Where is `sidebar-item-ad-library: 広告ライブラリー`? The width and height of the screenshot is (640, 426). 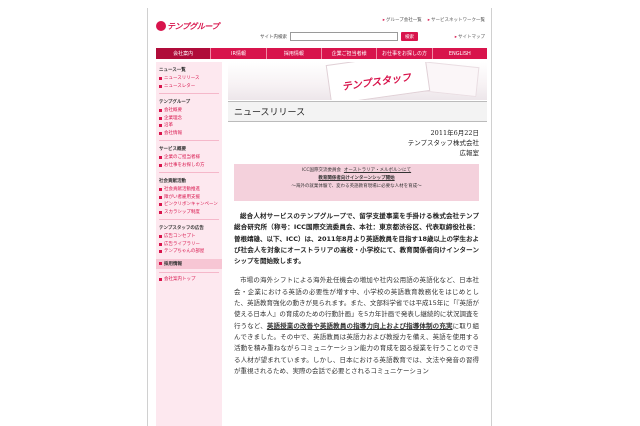 sidebar-item-ad-library: 広告ライブラリー is located at coordinates (189, 245).